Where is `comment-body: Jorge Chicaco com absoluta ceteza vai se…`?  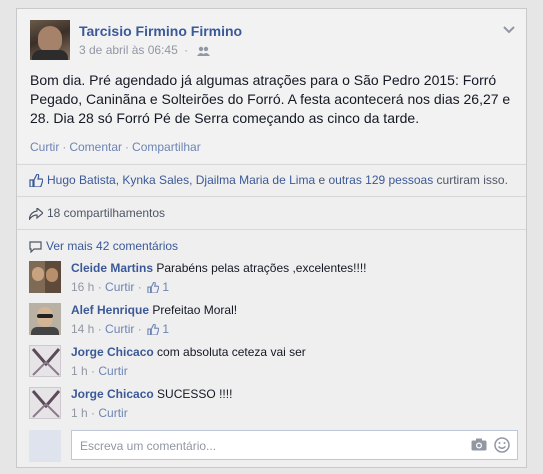
comment-body: Jorge Chicaco com absoluta ceteza vai se… is located at coordinates (291, 361).